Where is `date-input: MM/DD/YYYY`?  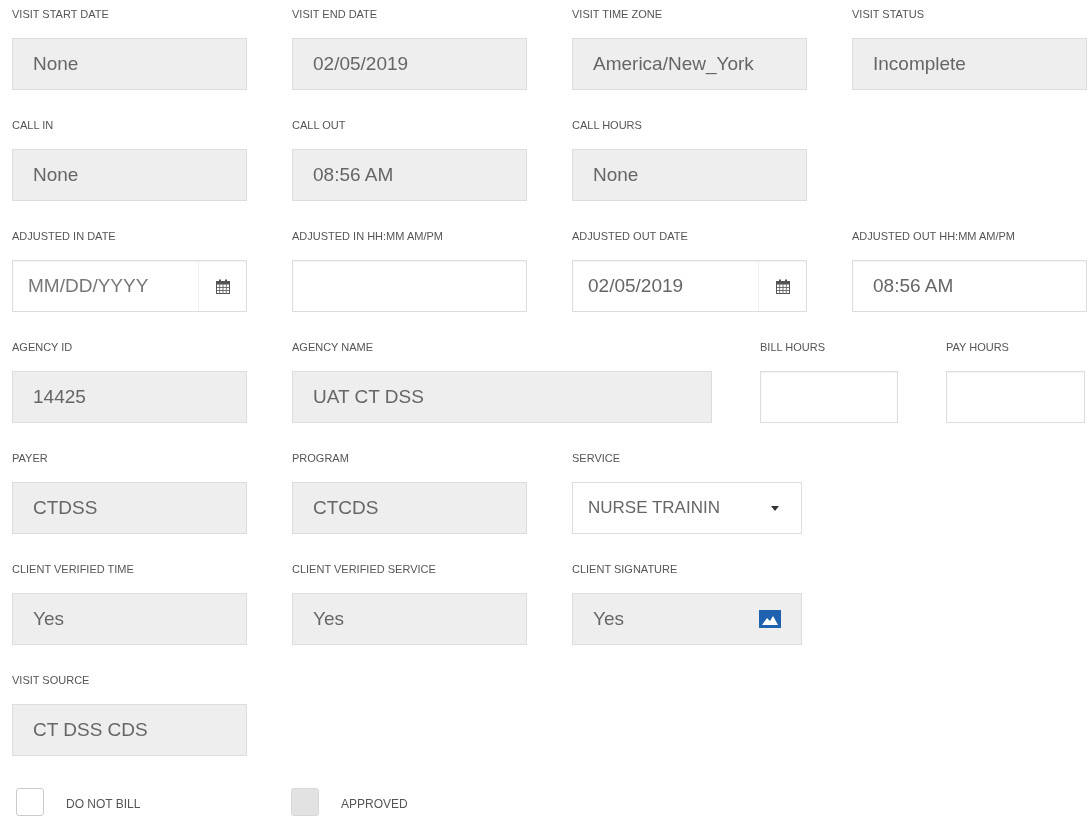 date-input: MM/DD/YYYY is located at coordinates (105, 286).